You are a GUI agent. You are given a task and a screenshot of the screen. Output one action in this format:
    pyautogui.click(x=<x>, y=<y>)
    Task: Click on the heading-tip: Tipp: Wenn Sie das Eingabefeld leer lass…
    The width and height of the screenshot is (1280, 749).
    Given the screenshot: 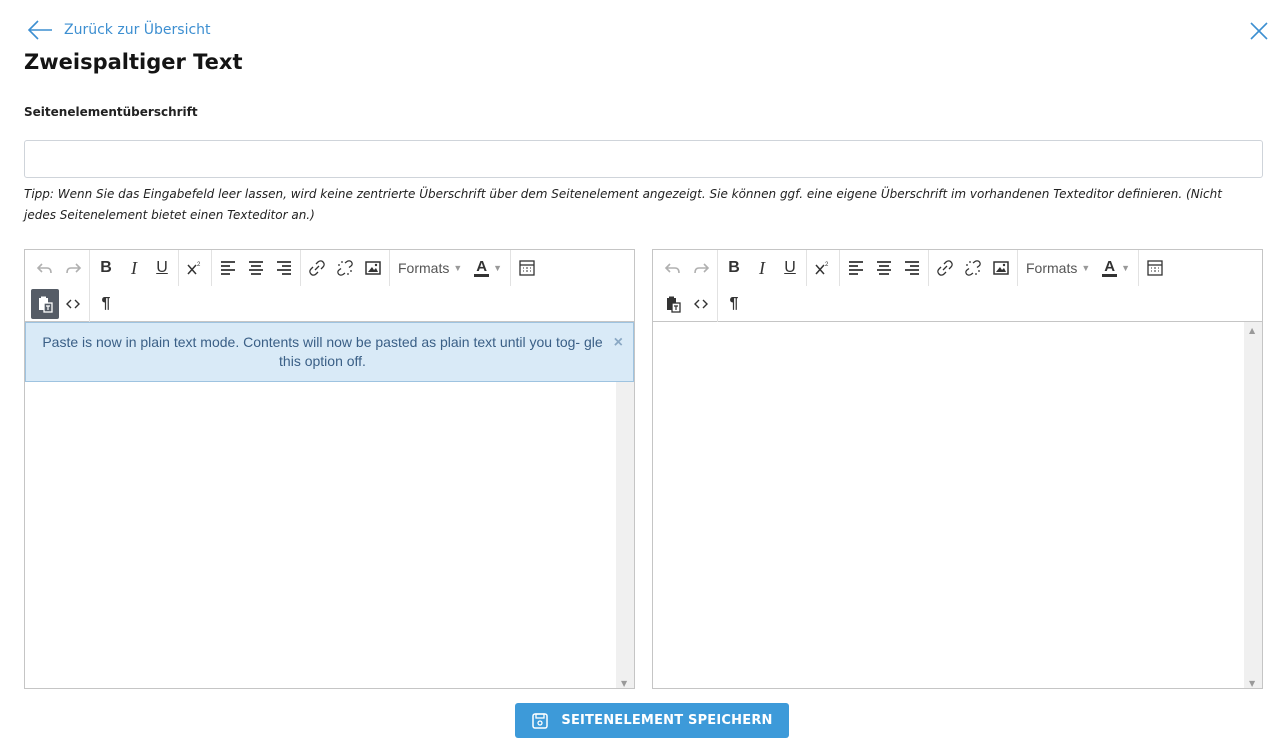 What is the action you would take?
    pyautogui.click(x=623, y=204)
    